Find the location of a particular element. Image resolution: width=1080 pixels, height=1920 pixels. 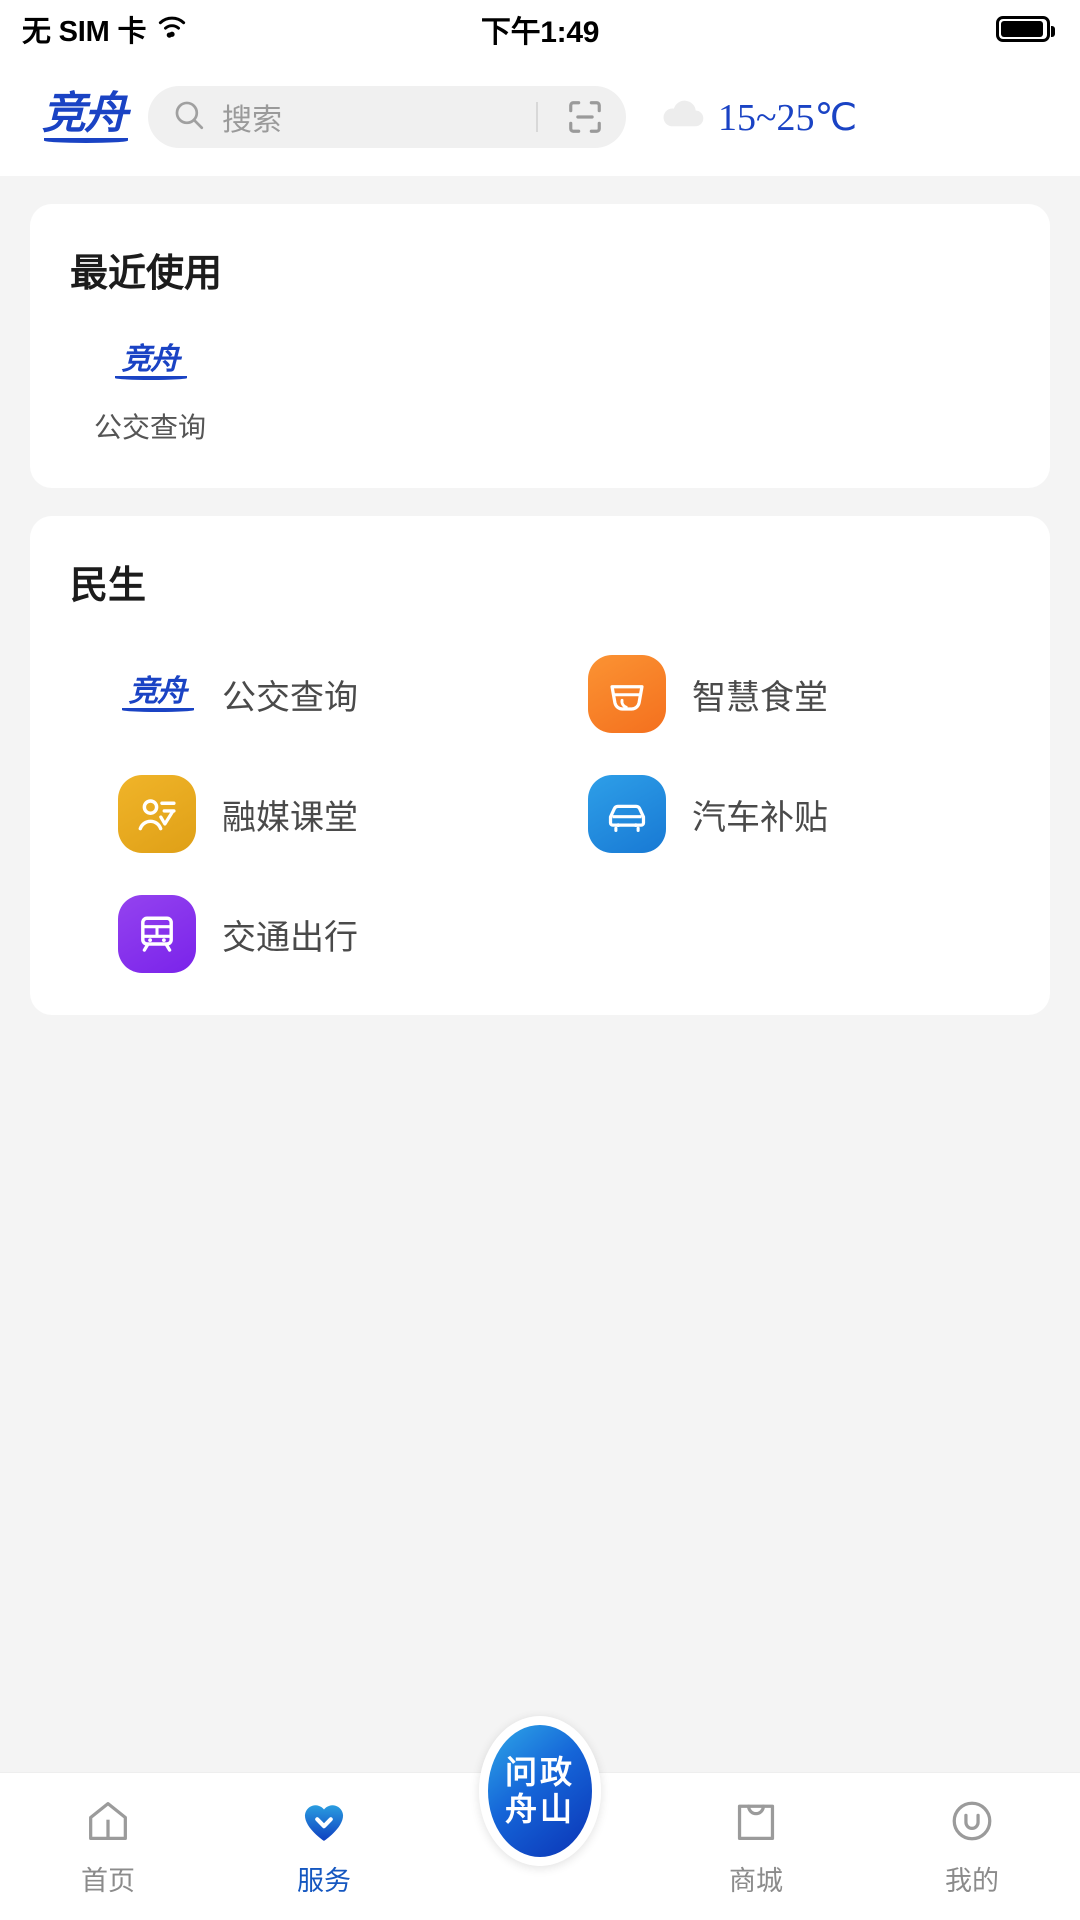

recent-used-card: 最近使用 竞舟 公交查询 is located at coordinates (540, 346).